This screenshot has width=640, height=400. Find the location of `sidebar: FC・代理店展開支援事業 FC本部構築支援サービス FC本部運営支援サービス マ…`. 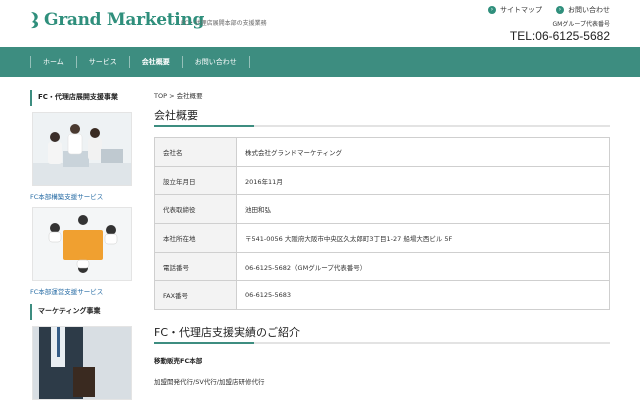

sidebar: FC・代理店展開支援事業 FC本部構築支援サービス FC本部運営支援サービス マ… is located at coordinates (82, 245).